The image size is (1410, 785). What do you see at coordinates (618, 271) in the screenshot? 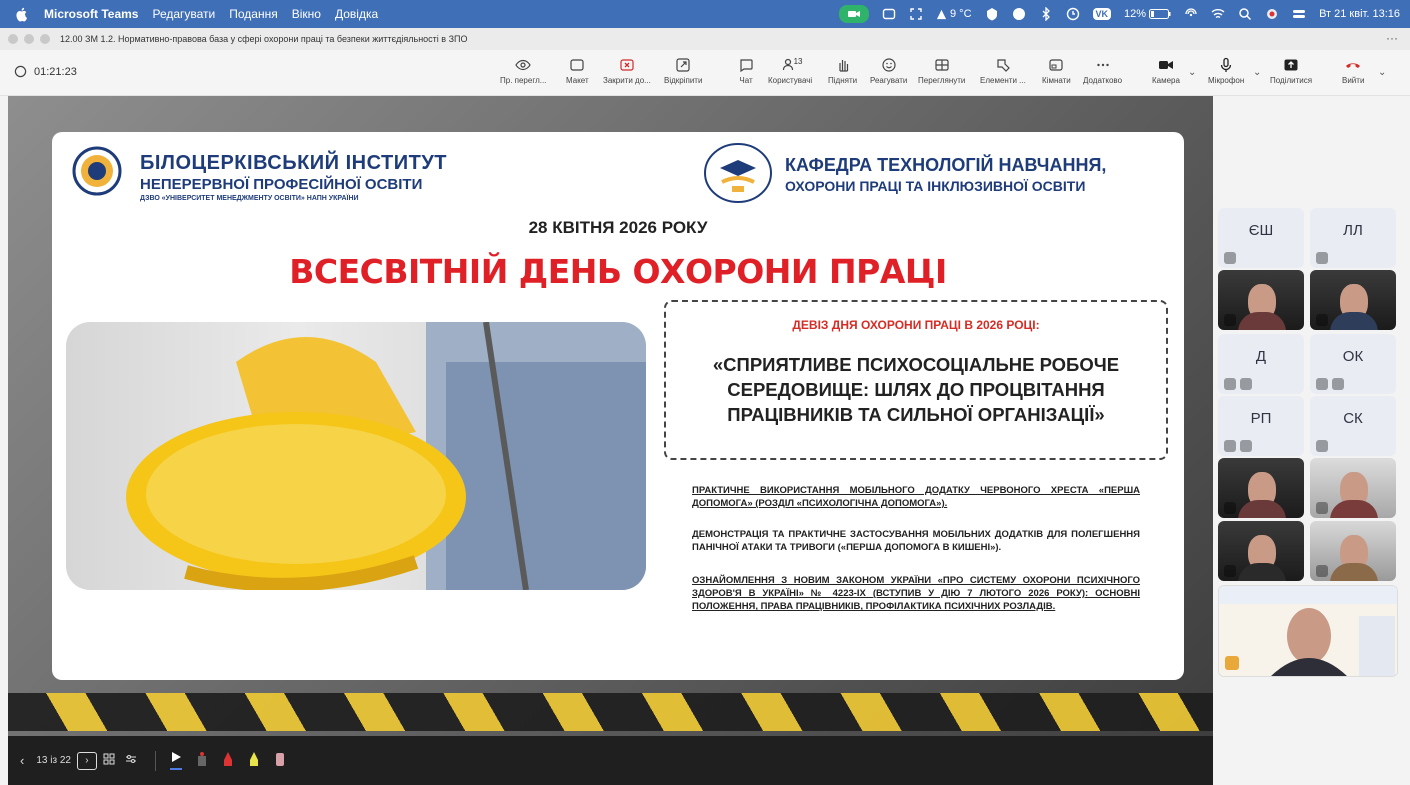
I see `slide-title: ВСЕСВІТНІЙ ДЕНЬ ОХОРОНИ ПРАЦІ` at bounding box center [618, 271].